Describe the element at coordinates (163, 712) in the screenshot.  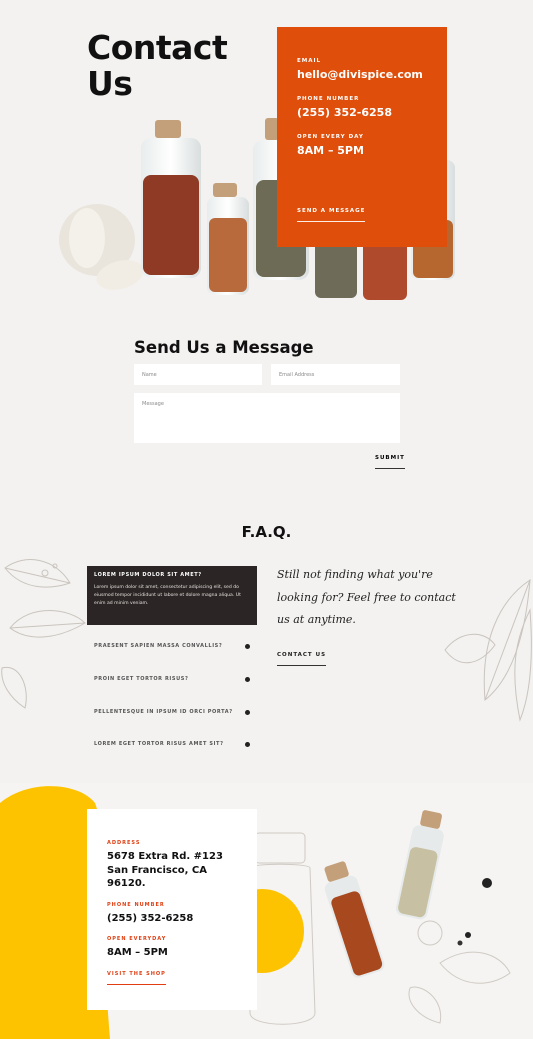
I see `faq-question: PELLENTESQUE IN IPSUM ID ORCI PORTA?` at that location.